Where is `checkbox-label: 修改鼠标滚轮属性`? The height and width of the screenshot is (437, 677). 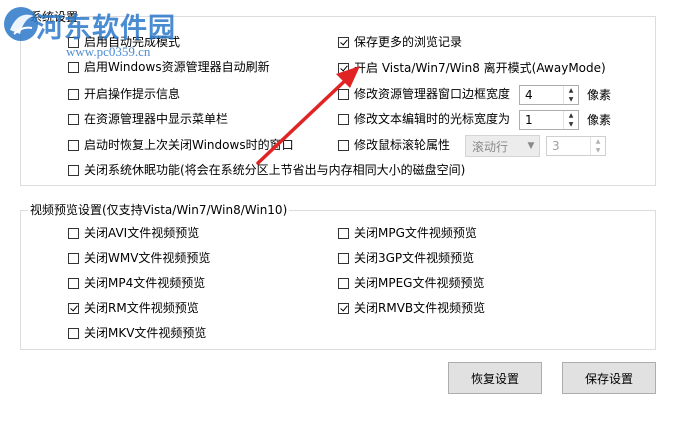 checkbox-label: 修改鼠标滚轮属性 is located at coordinates (402, 145).